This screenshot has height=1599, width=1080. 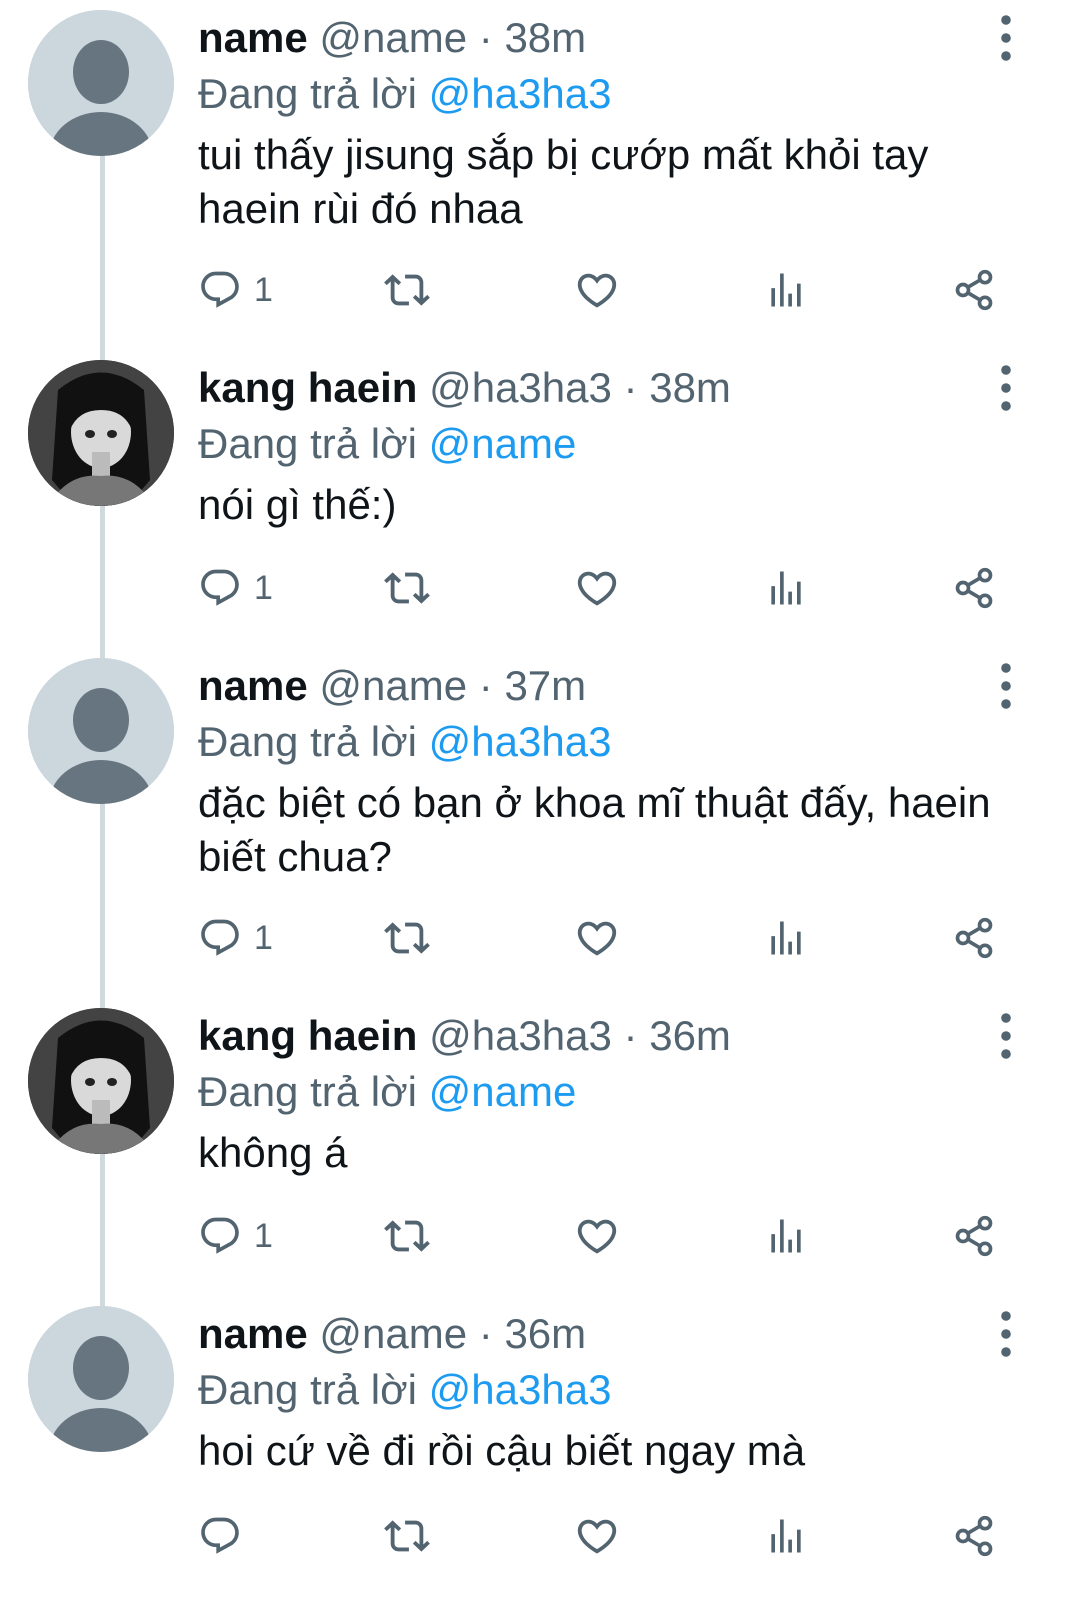 I want to click on reply-button, so click(x=226, y=1536).